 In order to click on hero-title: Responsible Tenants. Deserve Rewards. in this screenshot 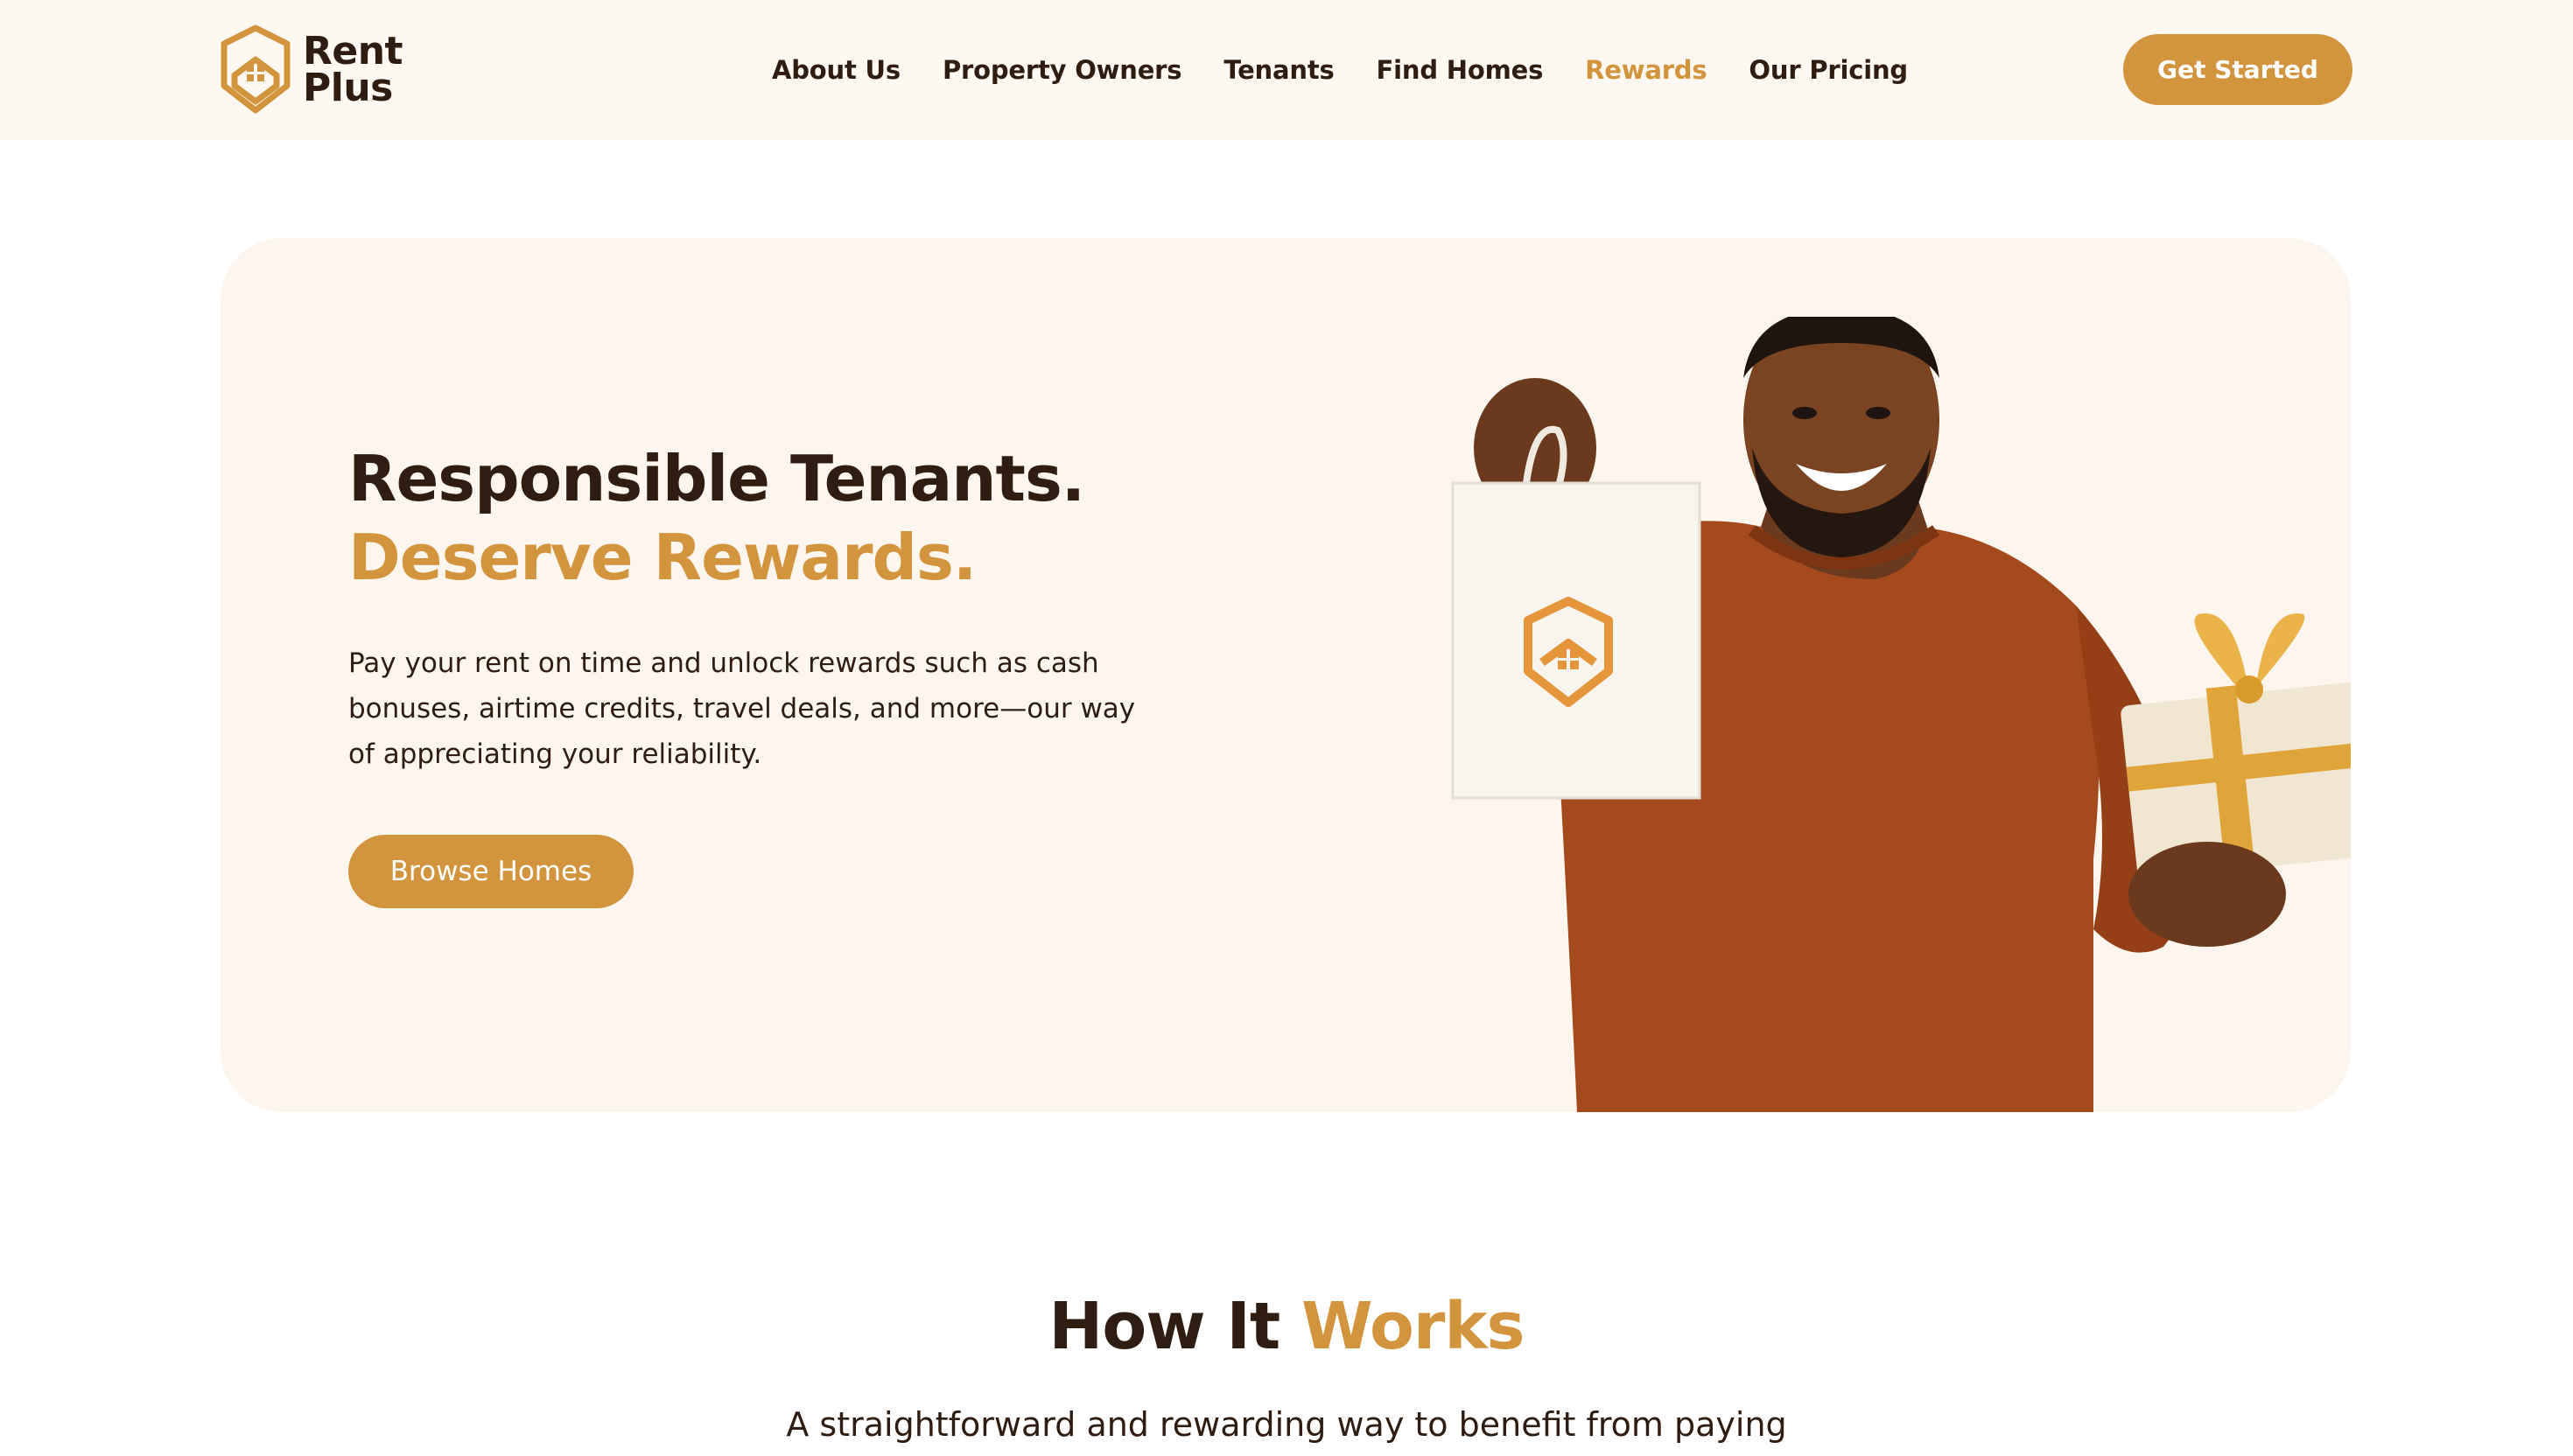, I will do `click(716, 518)`.